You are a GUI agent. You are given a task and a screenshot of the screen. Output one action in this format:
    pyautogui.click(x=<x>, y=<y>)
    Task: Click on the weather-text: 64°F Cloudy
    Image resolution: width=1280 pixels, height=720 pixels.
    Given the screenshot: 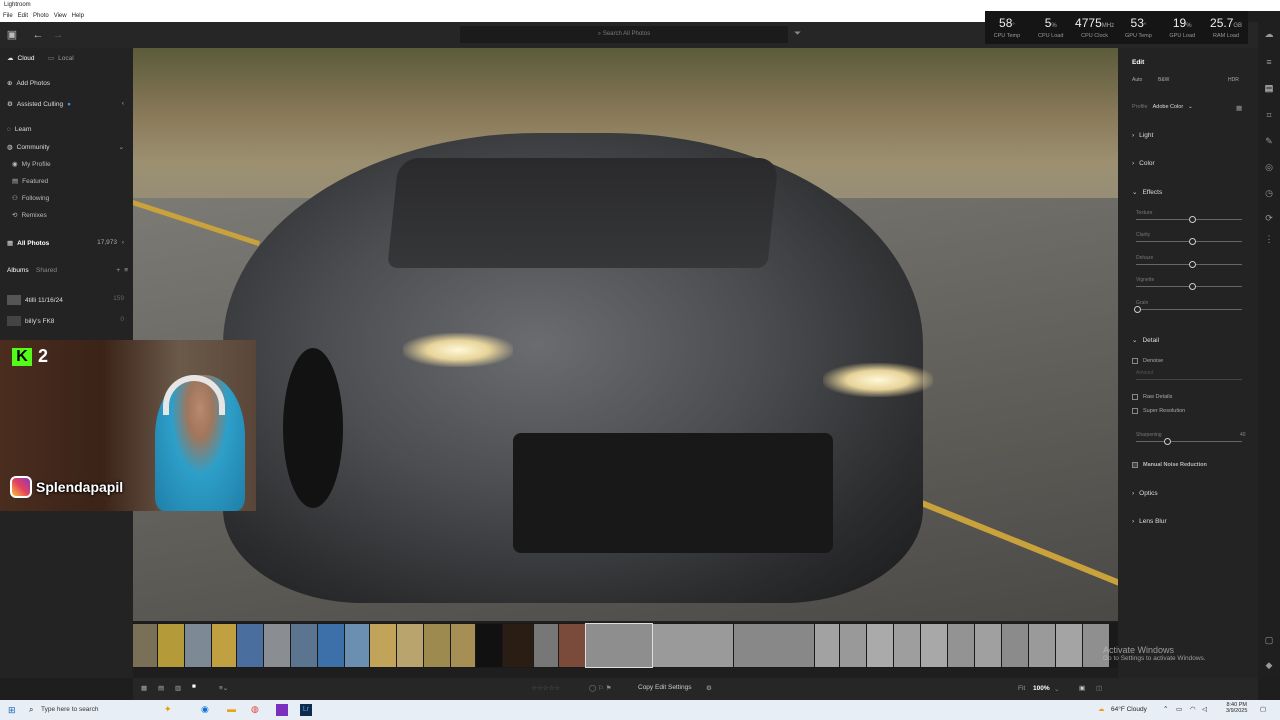 What is the action you would take?
    pyautogui.click(x=1129, y=709)
    